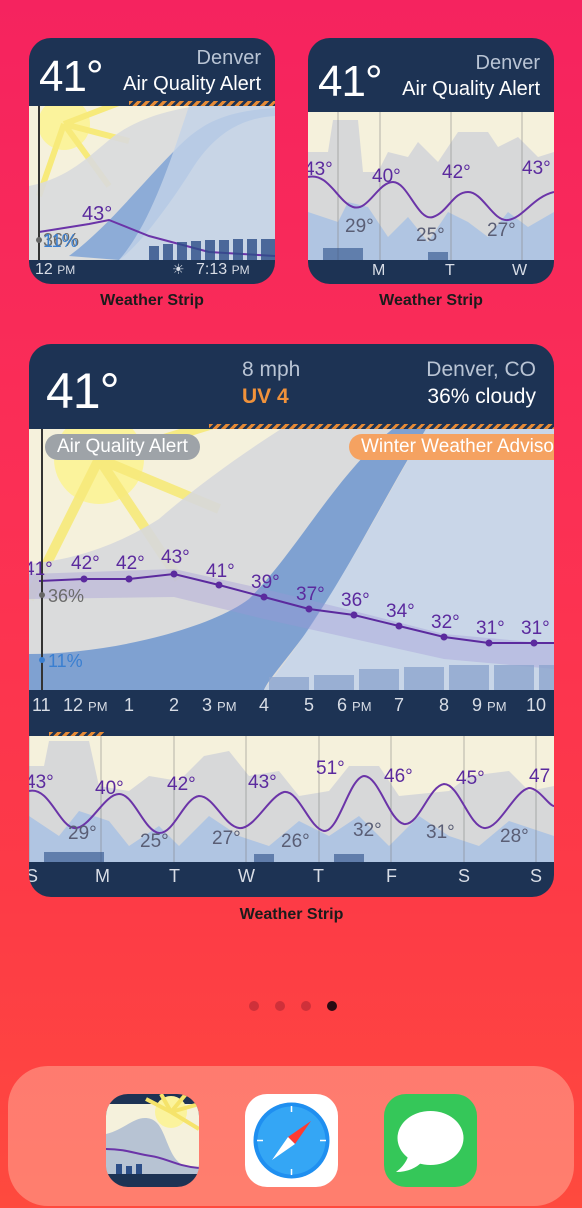 This screenshot has width=582, height=1208. I want to click on page-dot-active, so click(332, 1006).